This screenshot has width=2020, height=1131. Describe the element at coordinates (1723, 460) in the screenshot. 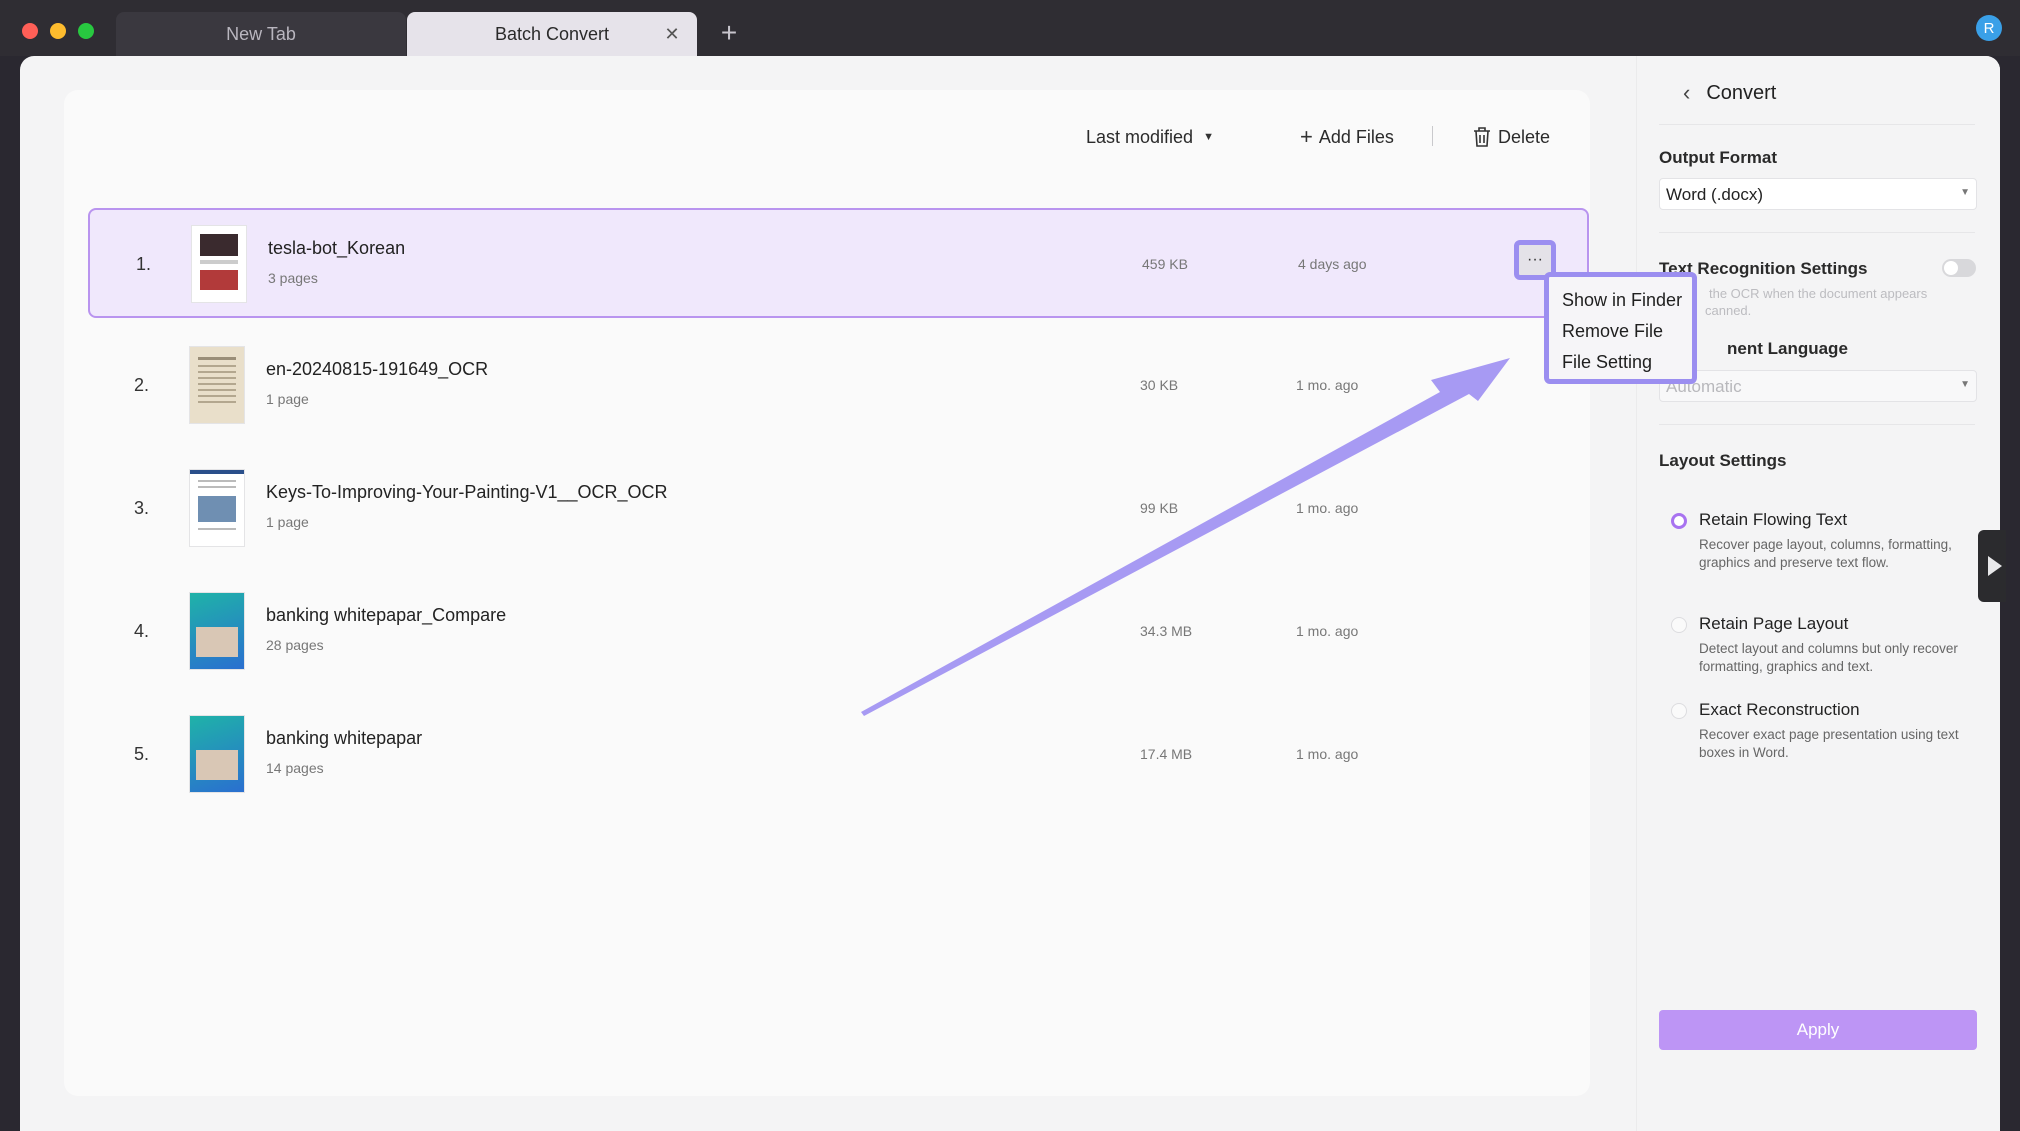

I see `layout-settings-label: Layout Settings` at that location.